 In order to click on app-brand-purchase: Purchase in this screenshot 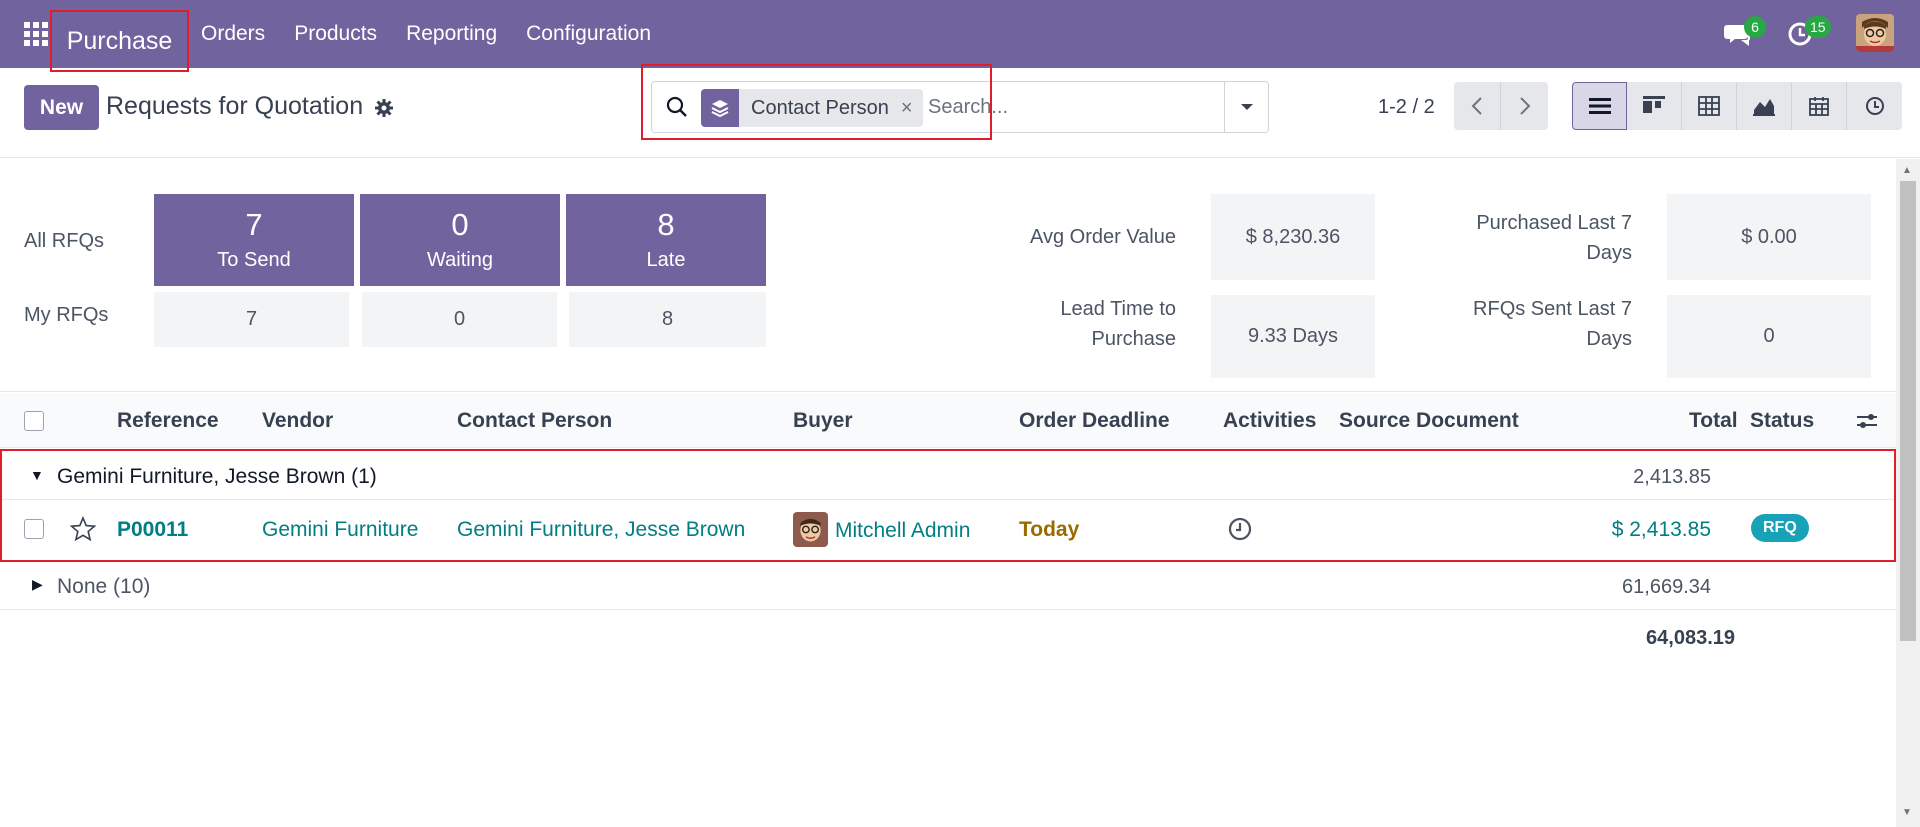, I will do `click(119, 41)`.